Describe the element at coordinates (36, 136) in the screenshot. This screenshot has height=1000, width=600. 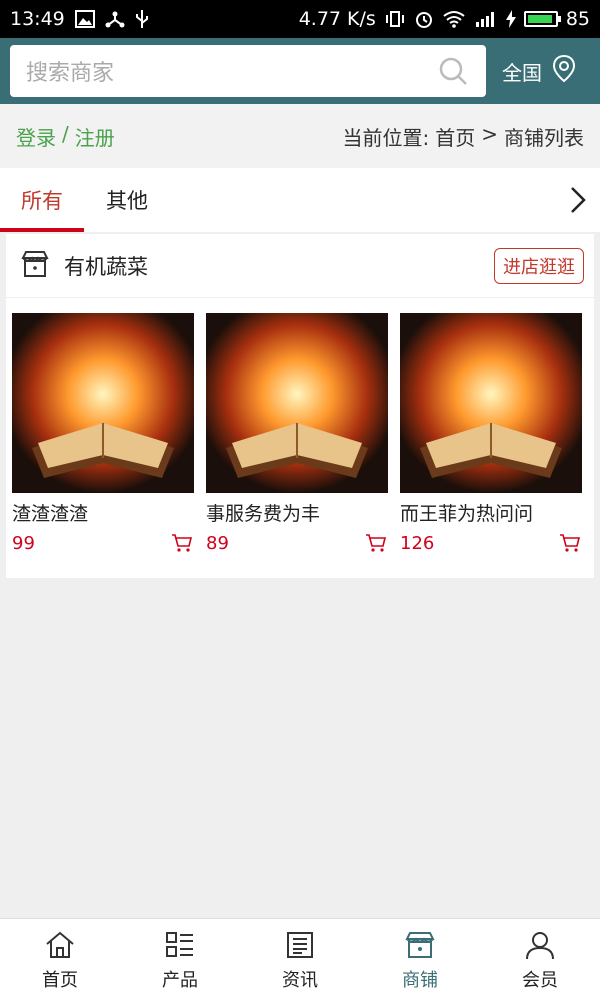
I see `login-link: 登录` at that location.